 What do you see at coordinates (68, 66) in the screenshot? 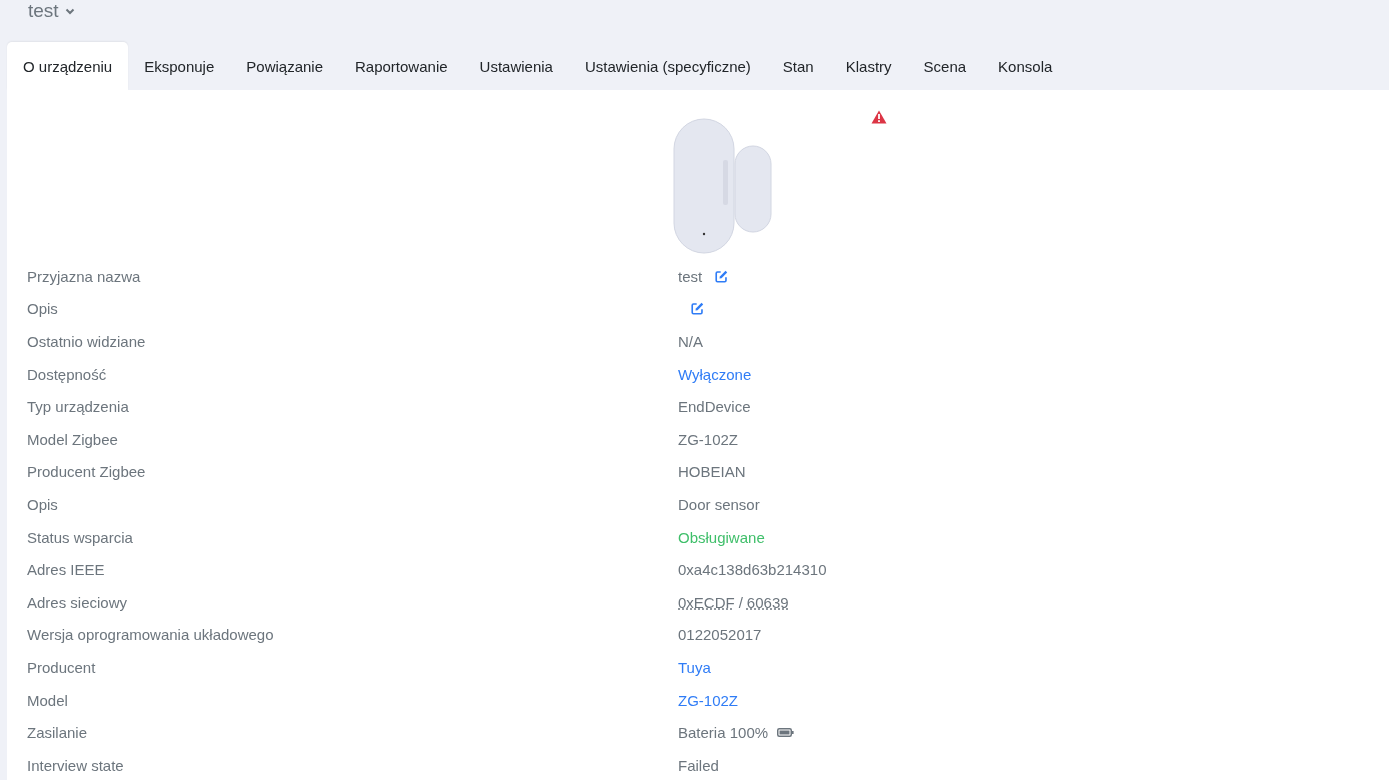
I see `tab: O urządzeniu` at bounding box center [68, 66].